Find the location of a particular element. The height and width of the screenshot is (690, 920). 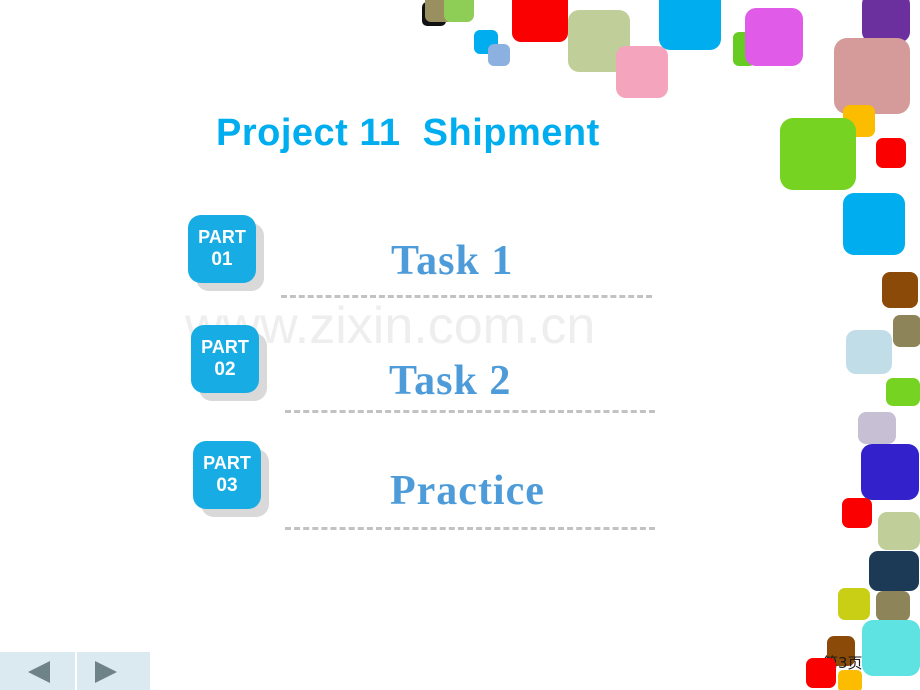

badge-number-label: 03 is located at coordinates (227, 485).